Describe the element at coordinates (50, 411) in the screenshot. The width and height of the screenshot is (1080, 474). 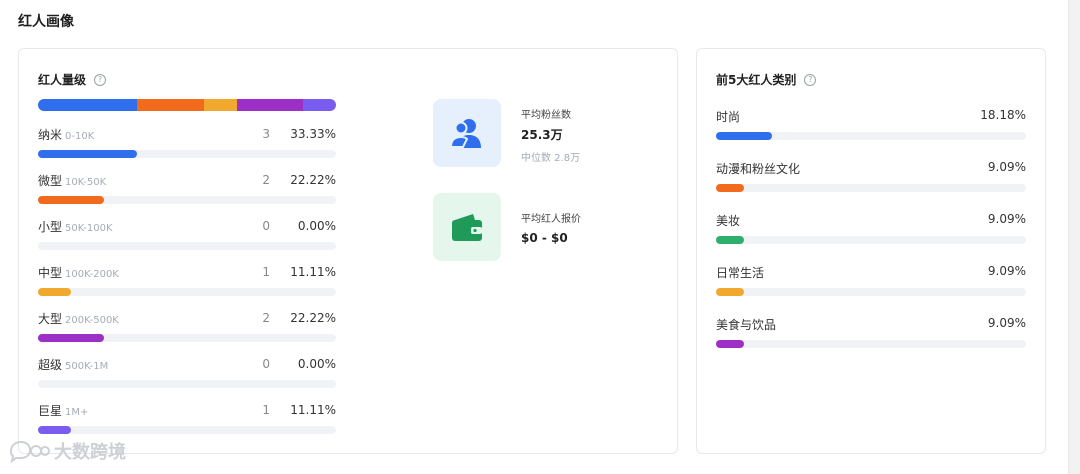
I see `tier-label: 巨星` at that location.